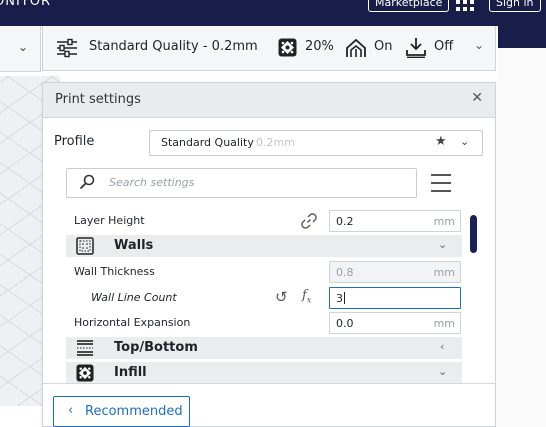 The image size is (546, 427). I want to click on wall-thickness-input: 0.8 mm, so click(395, 272).